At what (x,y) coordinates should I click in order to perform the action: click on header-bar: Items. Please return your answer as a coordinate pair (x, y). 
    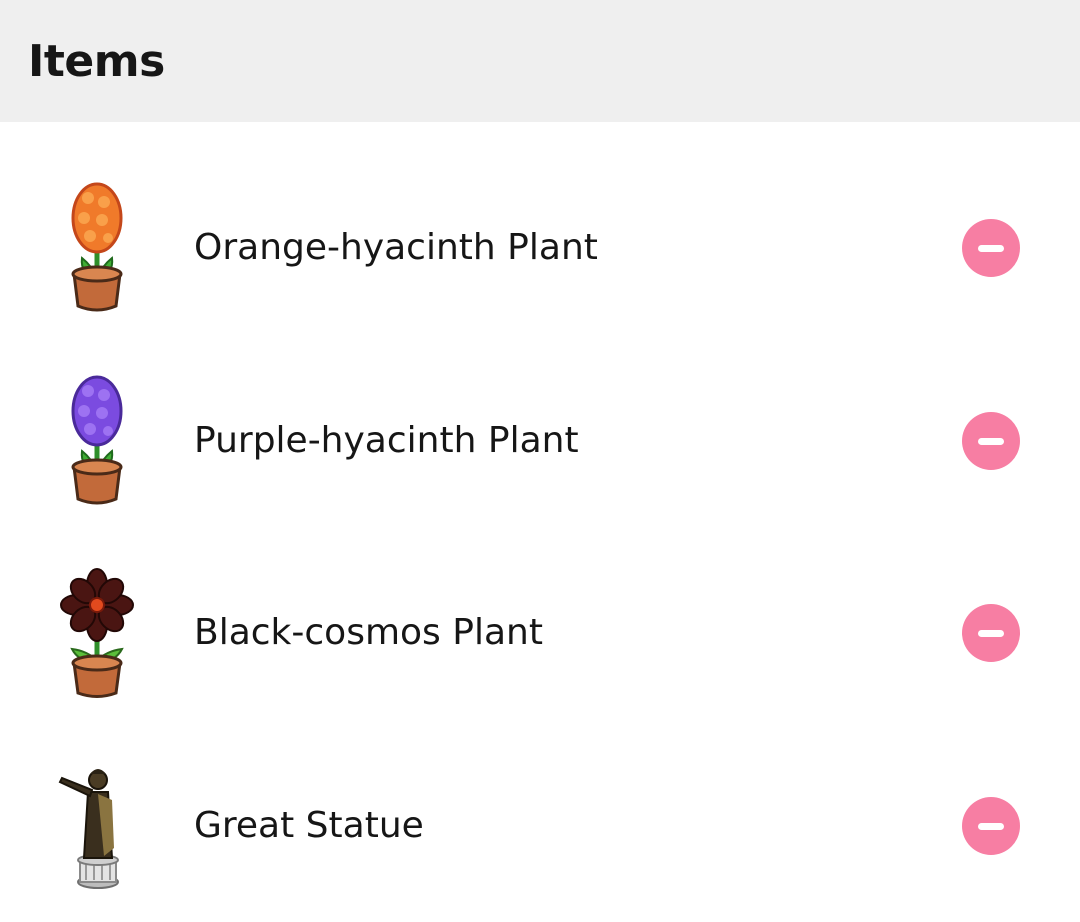
    Looking at the image, I should click on (540, 61).